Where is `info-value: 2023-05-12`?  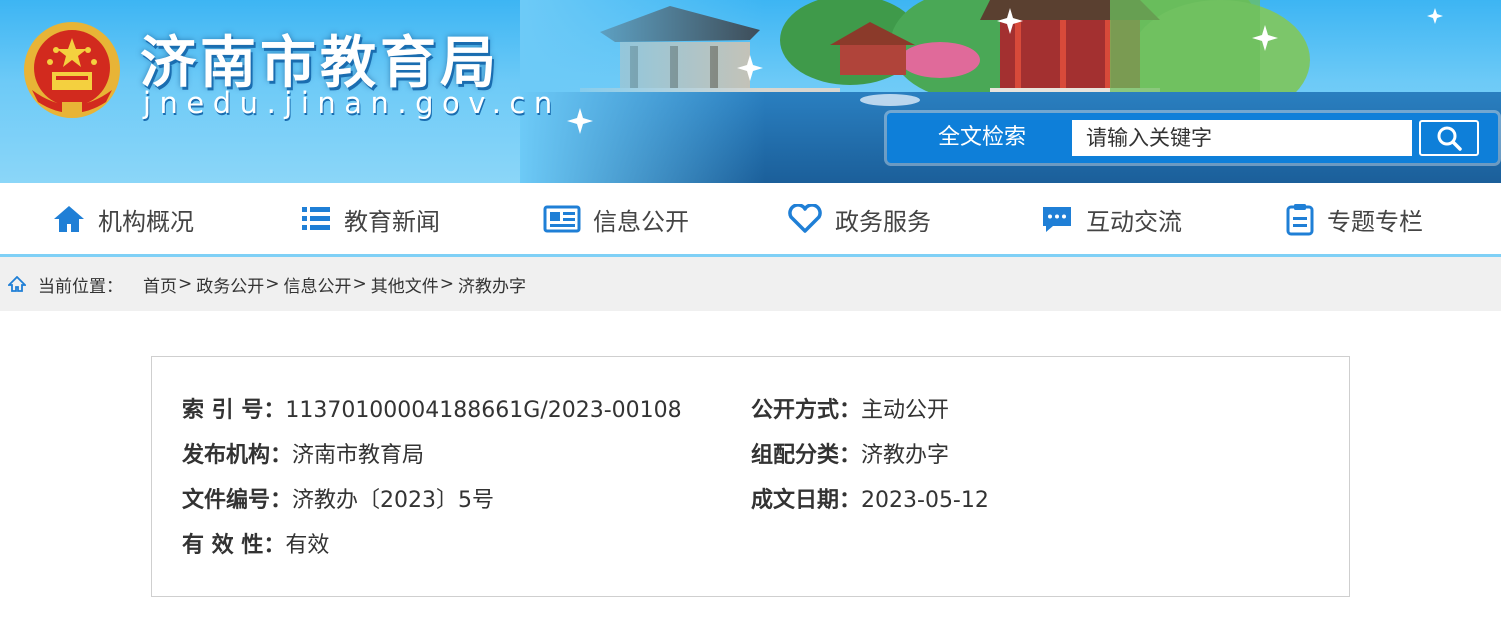
info-value: 2023-05-12 is located at coordinates (925, 500).